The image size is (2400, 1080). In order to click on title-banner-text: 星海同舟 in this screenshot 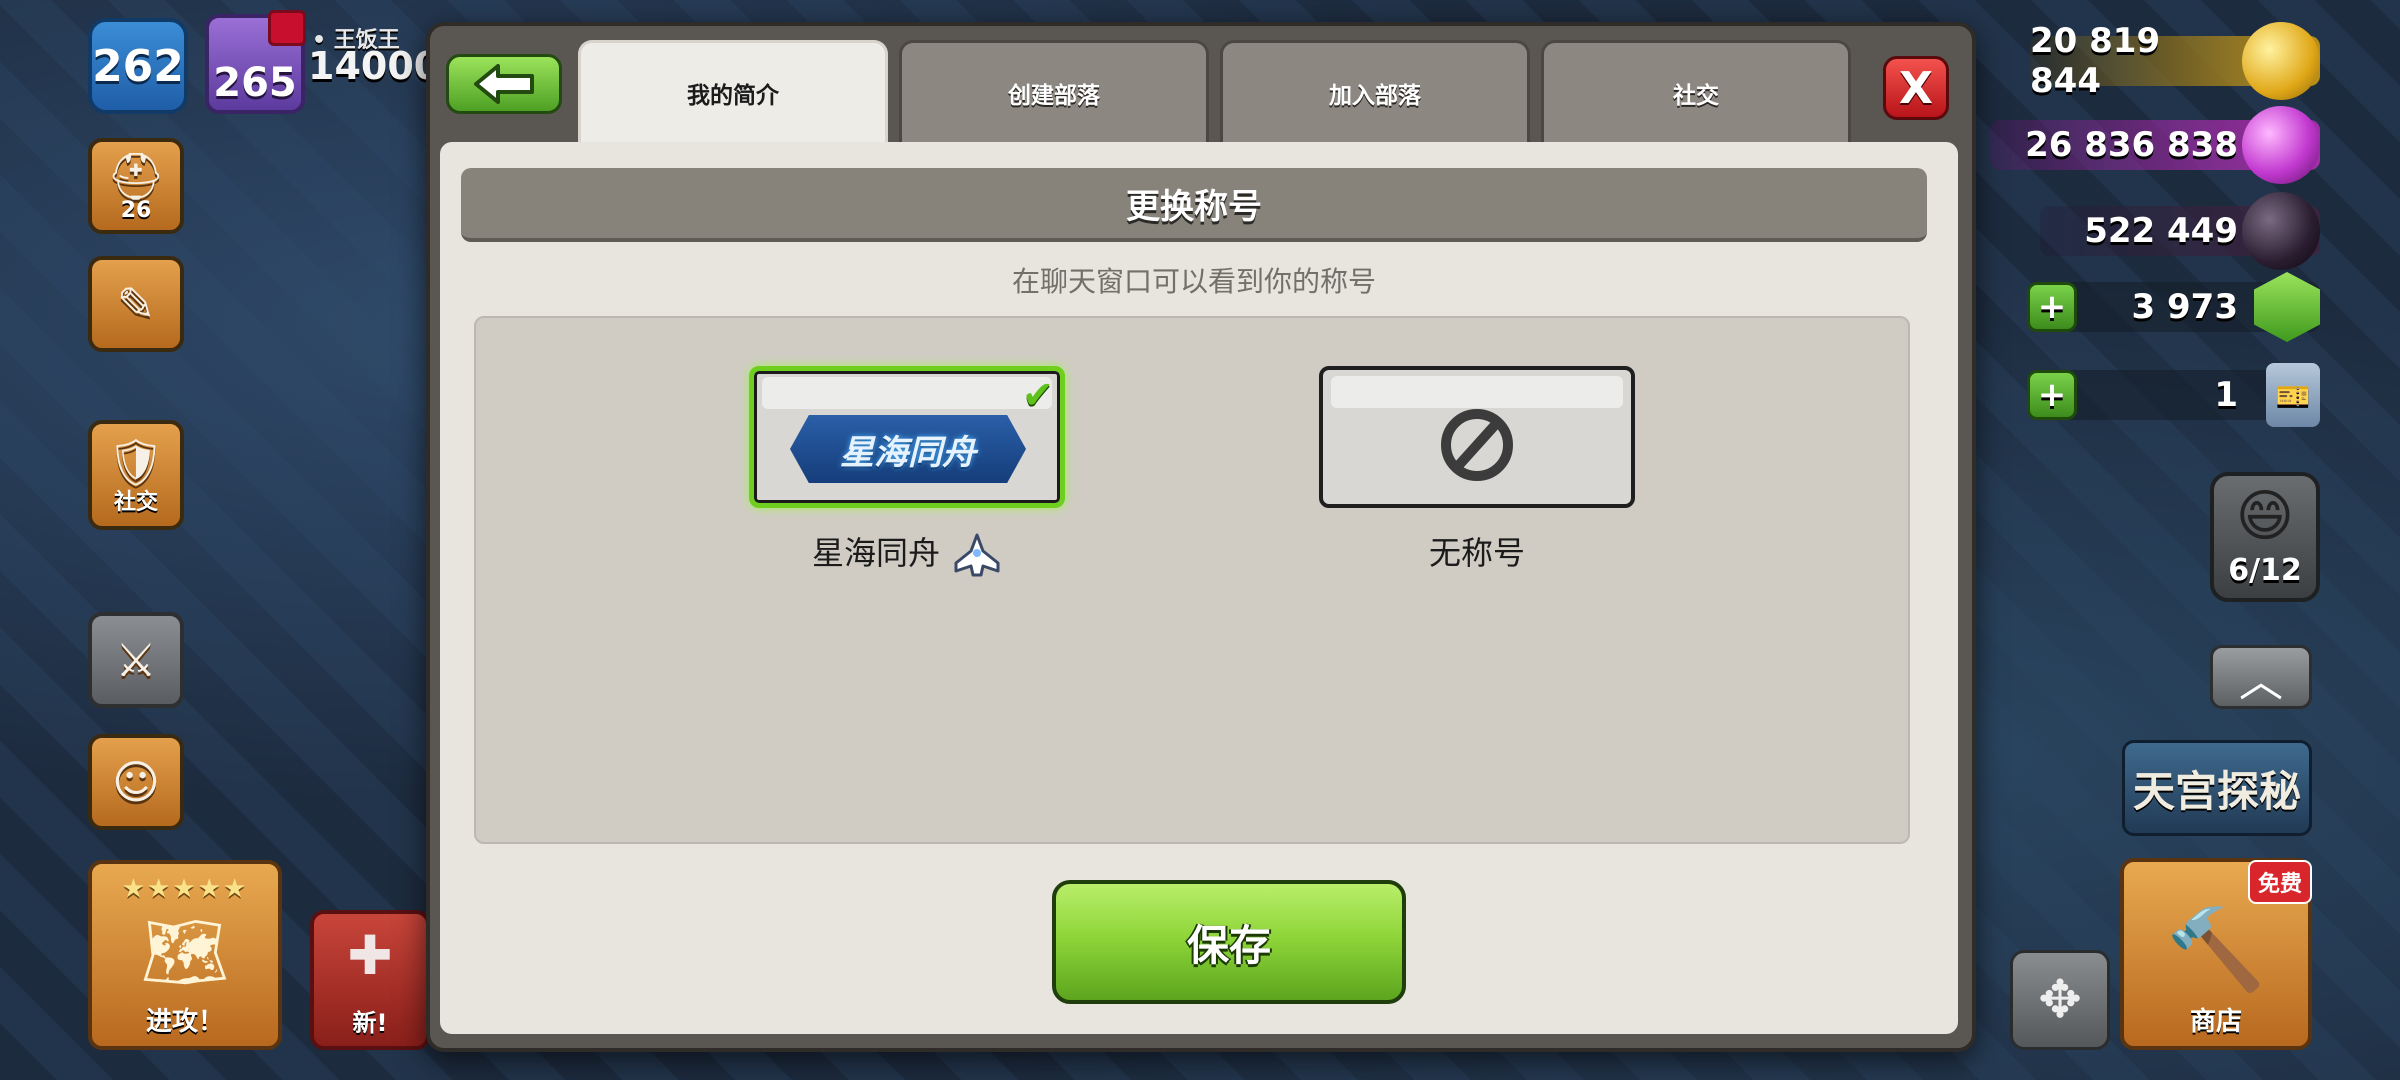, I will do `click(908, 452)`.